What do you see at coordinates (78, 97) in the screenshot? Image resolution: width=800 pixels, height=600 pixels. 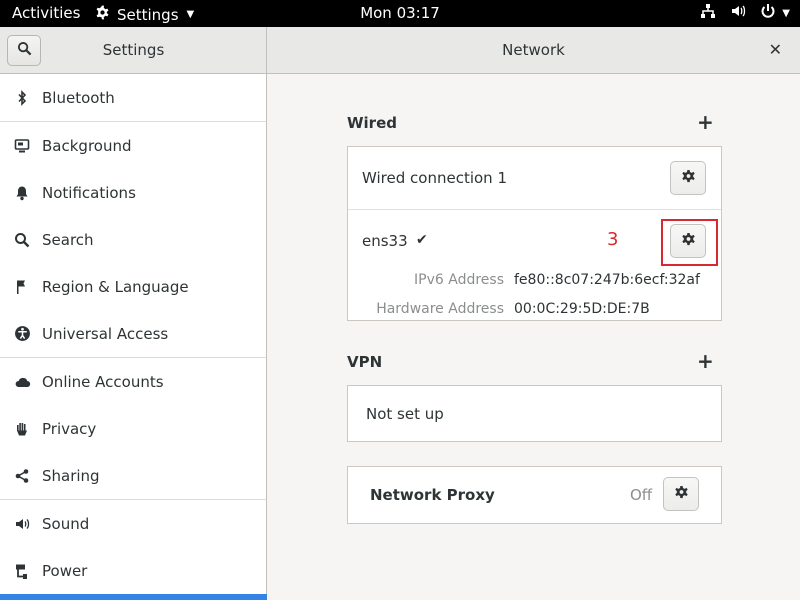 I see `sidebar-item-label: Bluetooth` at bounding box center [78, 97].